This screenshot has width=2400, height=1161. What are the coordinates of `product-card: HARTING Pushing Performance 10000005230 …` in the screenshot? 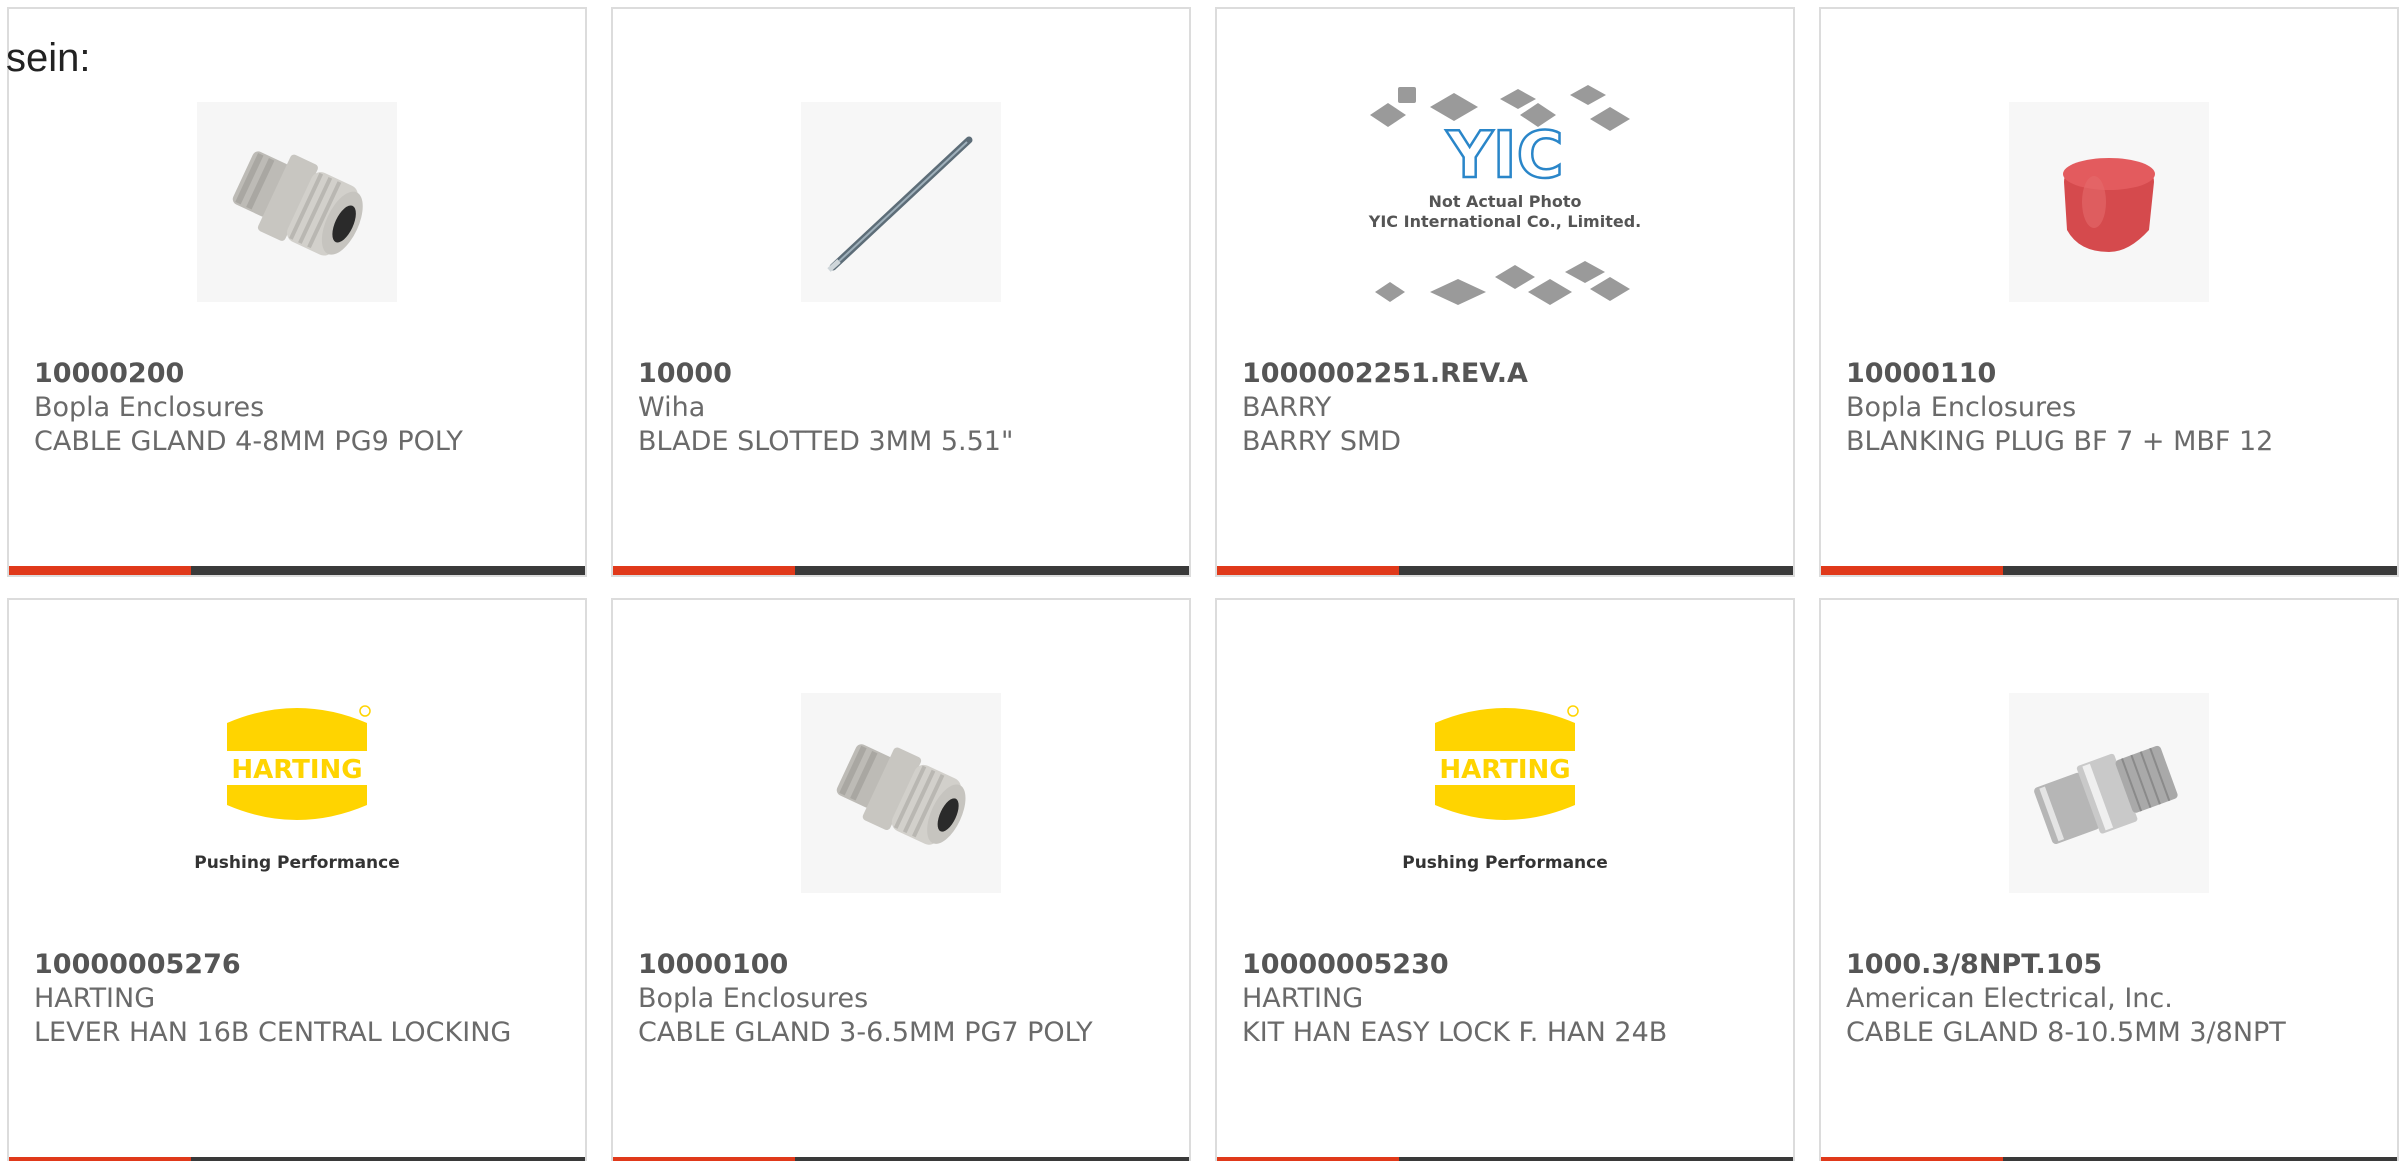 It's located at (1505, 879).